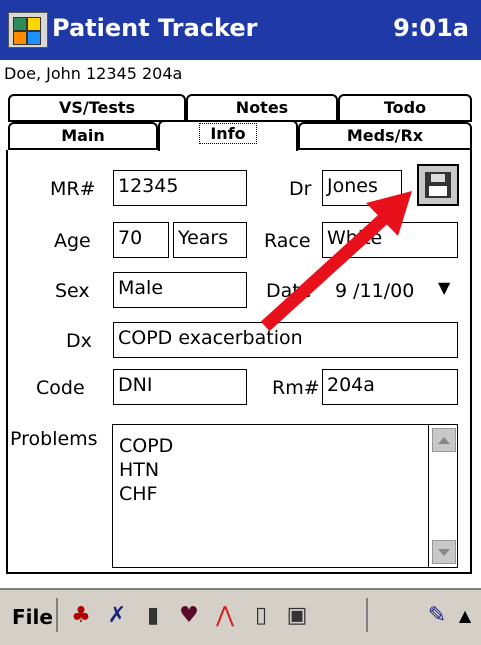  I want to click on rm-field: 204a, so click(390, 387).